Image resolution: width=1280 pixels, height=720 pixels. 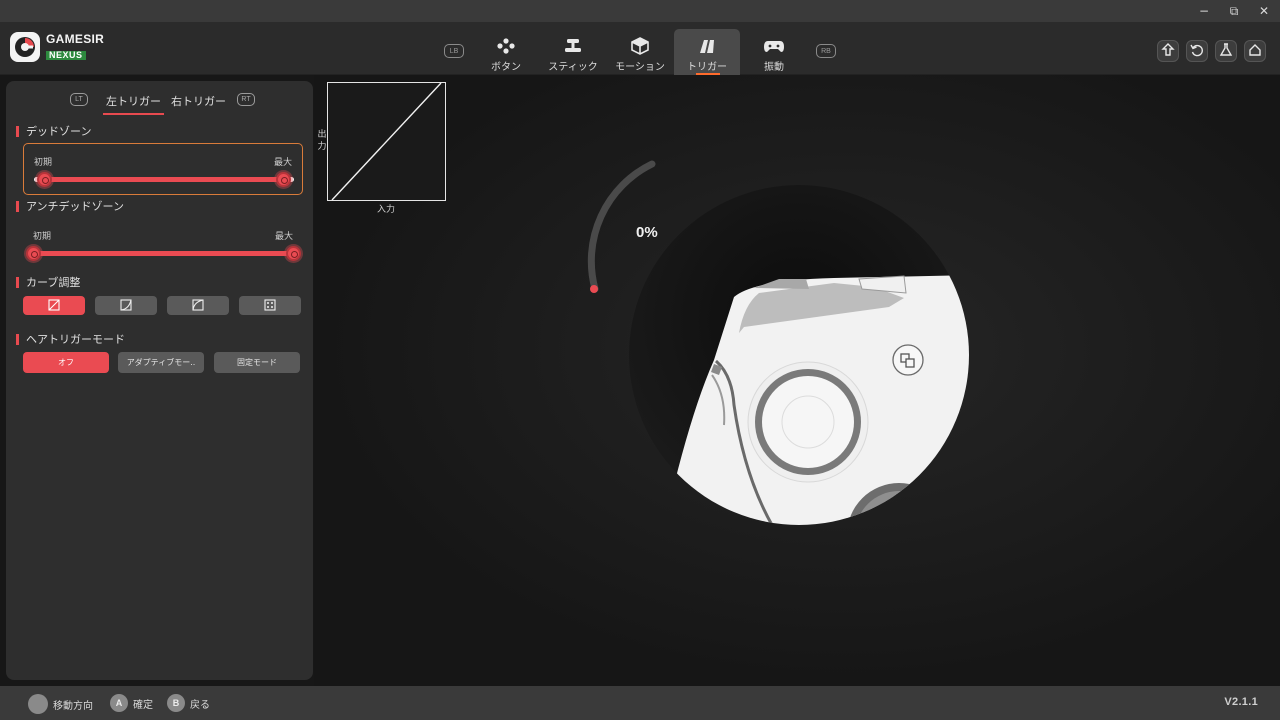 What do you see at coordinates (257, 362) in the screenshot?
I see `hair-trigger-fixed-button: 固定モード` at bounding box center [257, 362].